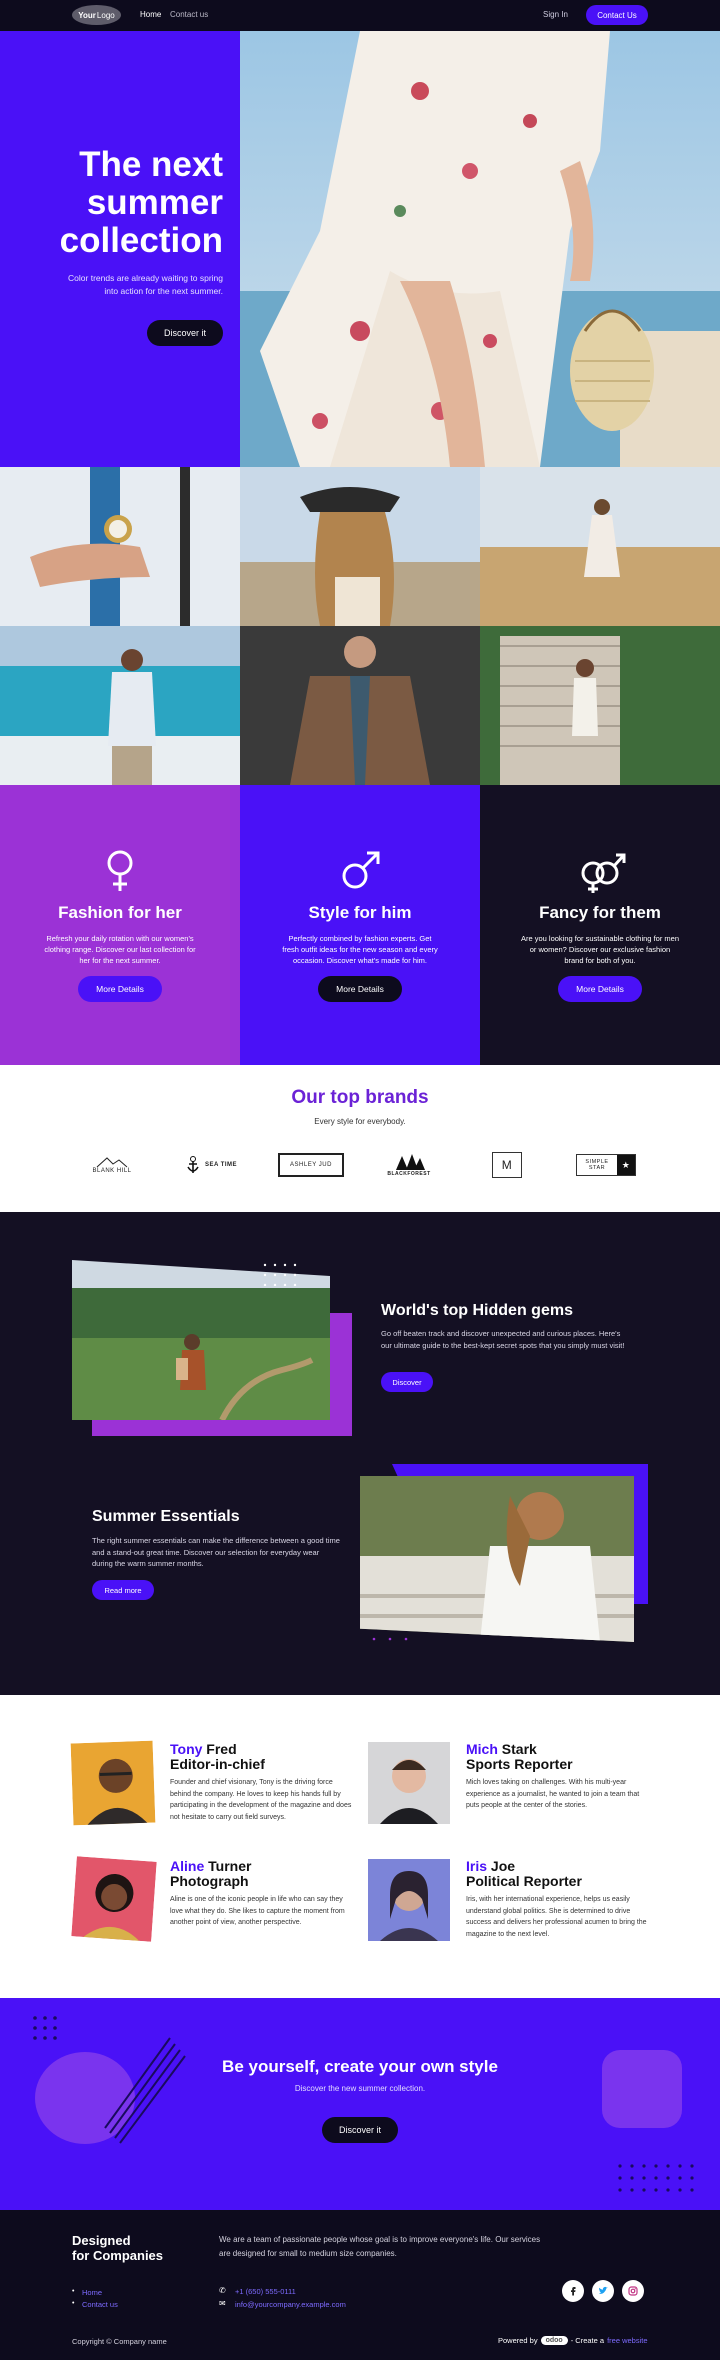  I want to click on avatar-iris, so click(409, 1900).